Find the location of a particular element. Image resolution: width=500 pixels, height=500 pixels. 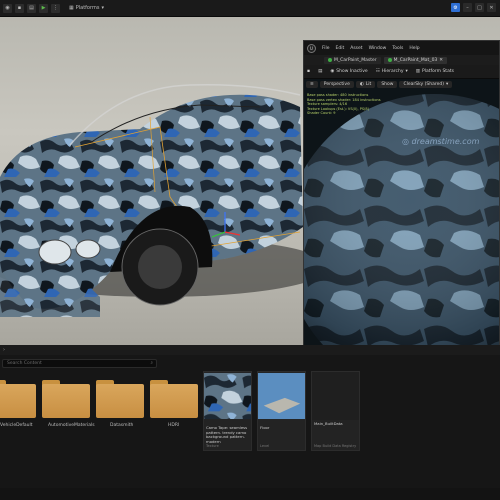

folder-automotivematerials is located at coordinates (66, 398).